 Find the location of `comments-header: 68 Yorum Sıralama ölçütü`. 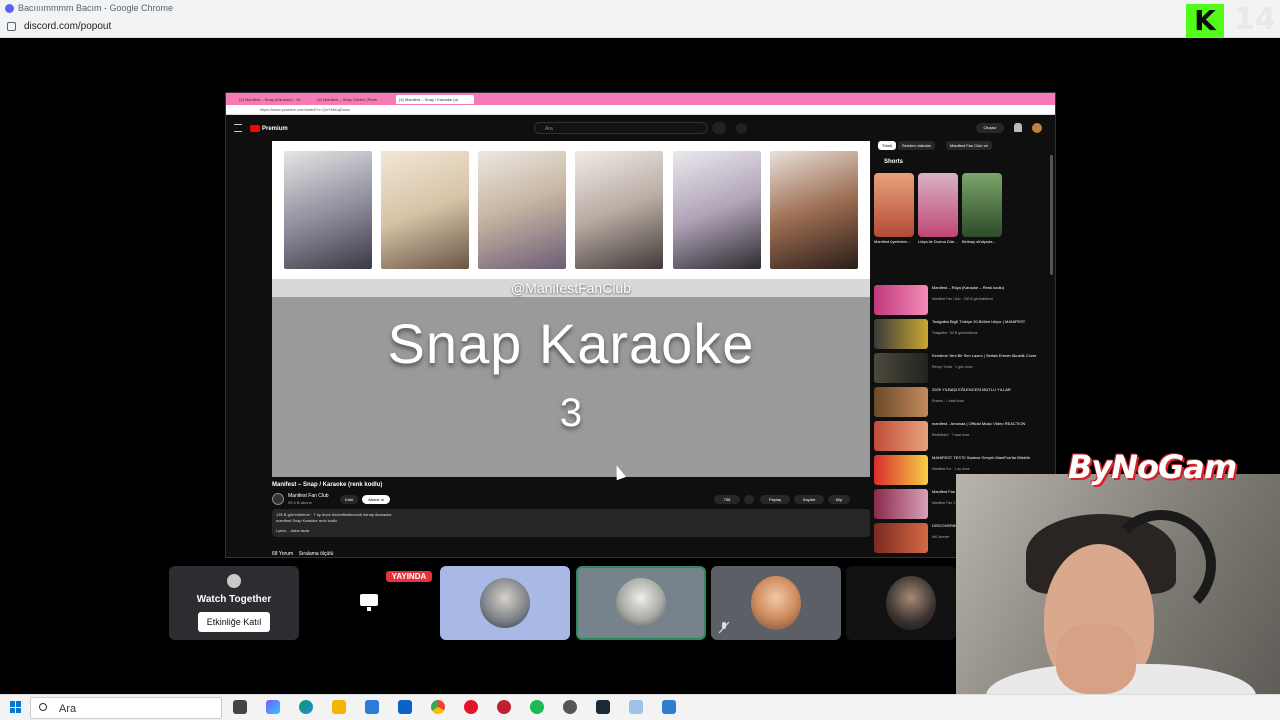

comments-header: 68 Yorum Sıralama ölçütü is located at coordinates (302, 554).